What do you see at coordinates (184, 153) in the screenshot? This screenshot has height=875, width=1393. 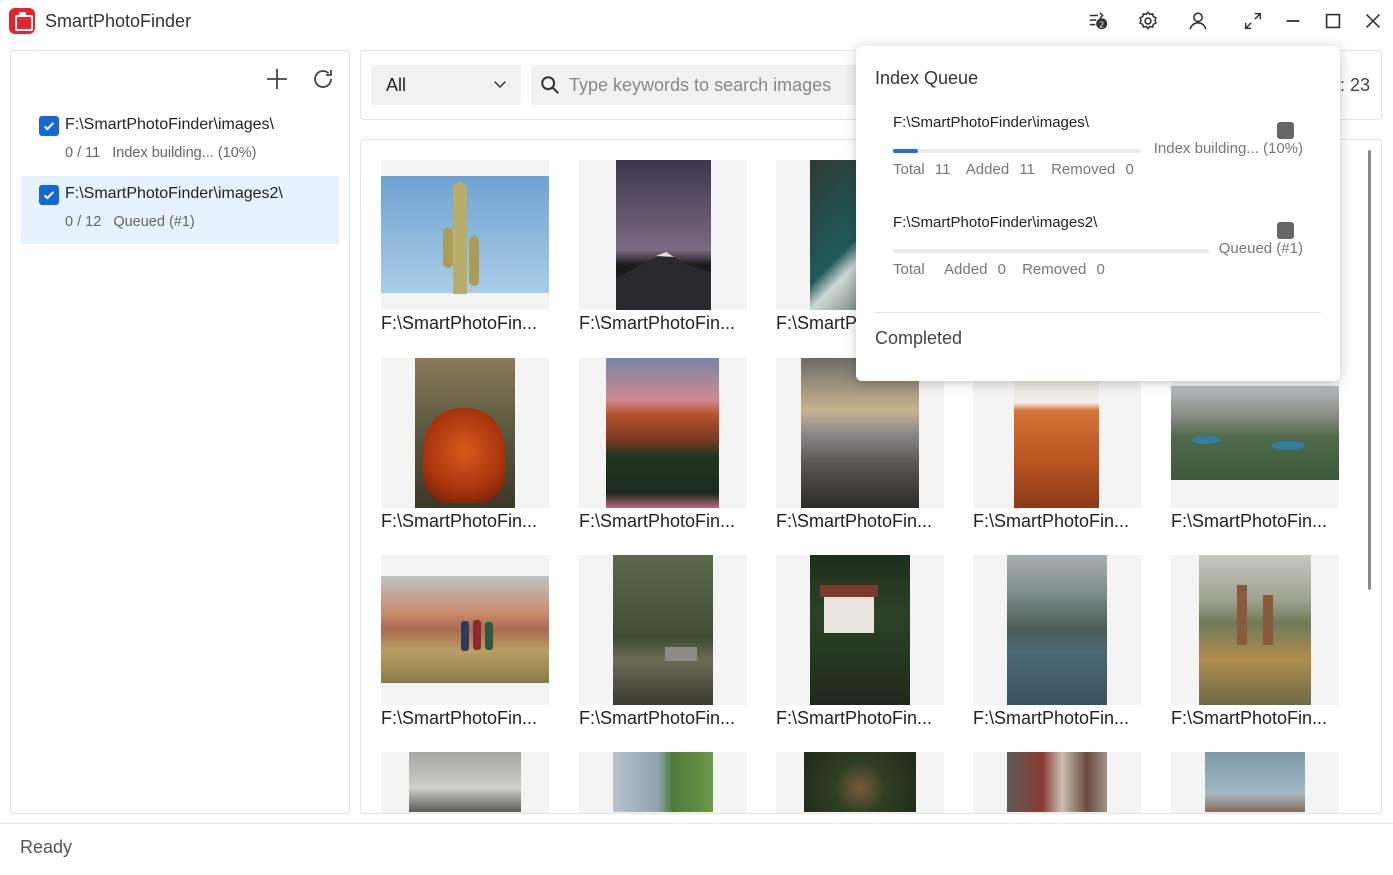 I see `folder-state: Index building... (10%)` at bounding box center [184, 153].